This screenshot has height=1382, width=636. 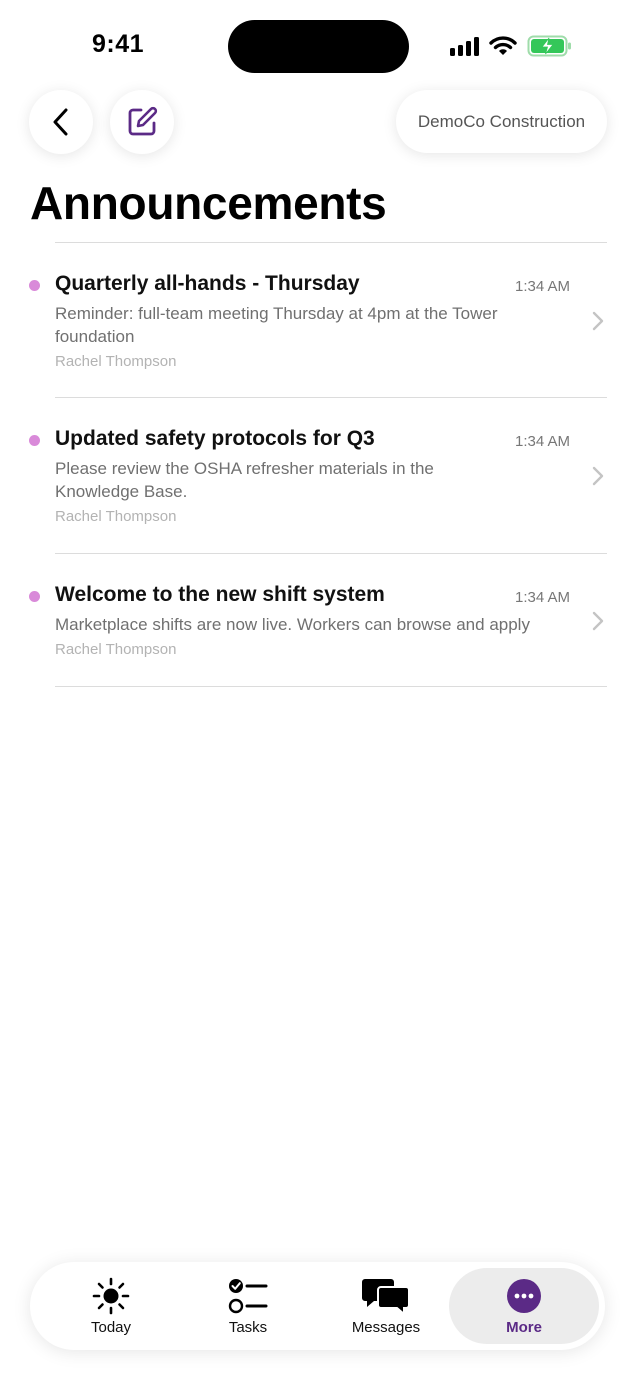 I want to click on announcement-title: Quarterly all-hands - Thursday, so click(x=207, y=283).